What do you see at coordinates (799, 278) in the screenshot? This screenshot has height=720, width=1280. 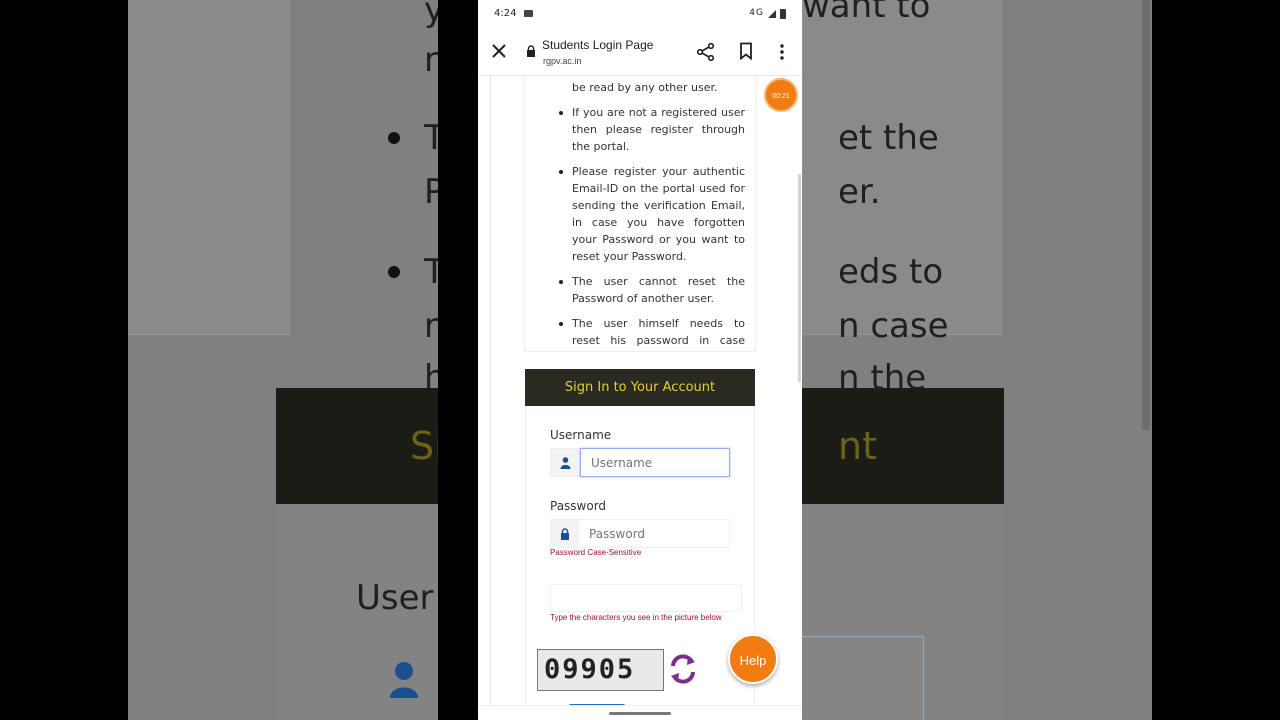 I see `page-scrollbar` at bounding box center [799, 278].